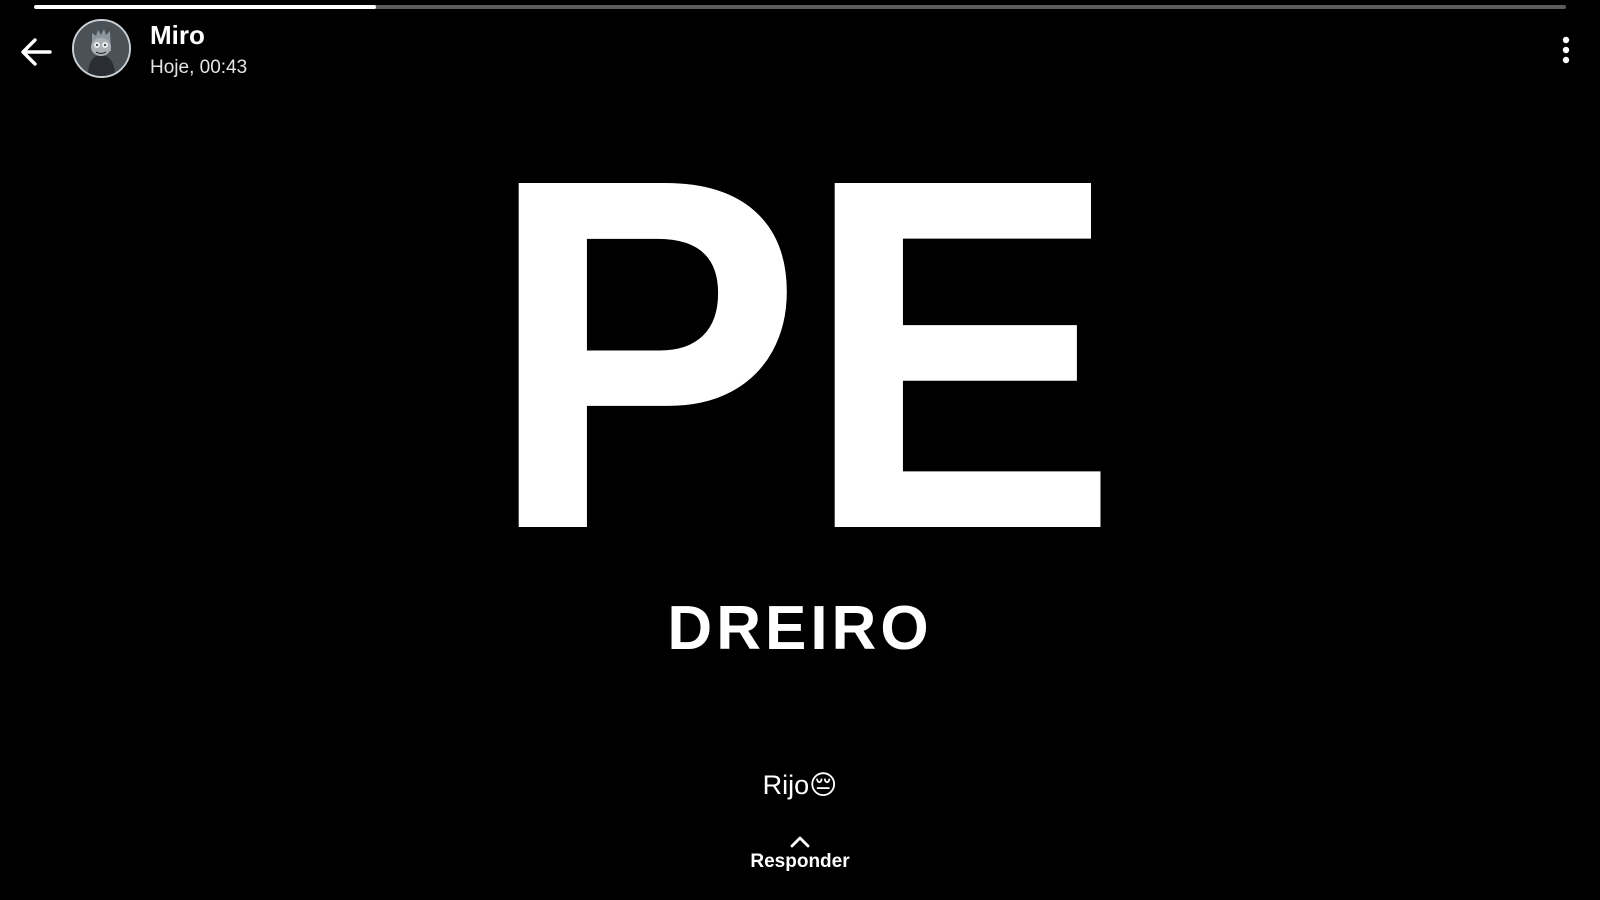 This screenshot has height=900, width=1600. I want to click on status-caption: Rijo😔, so click(800, 785).